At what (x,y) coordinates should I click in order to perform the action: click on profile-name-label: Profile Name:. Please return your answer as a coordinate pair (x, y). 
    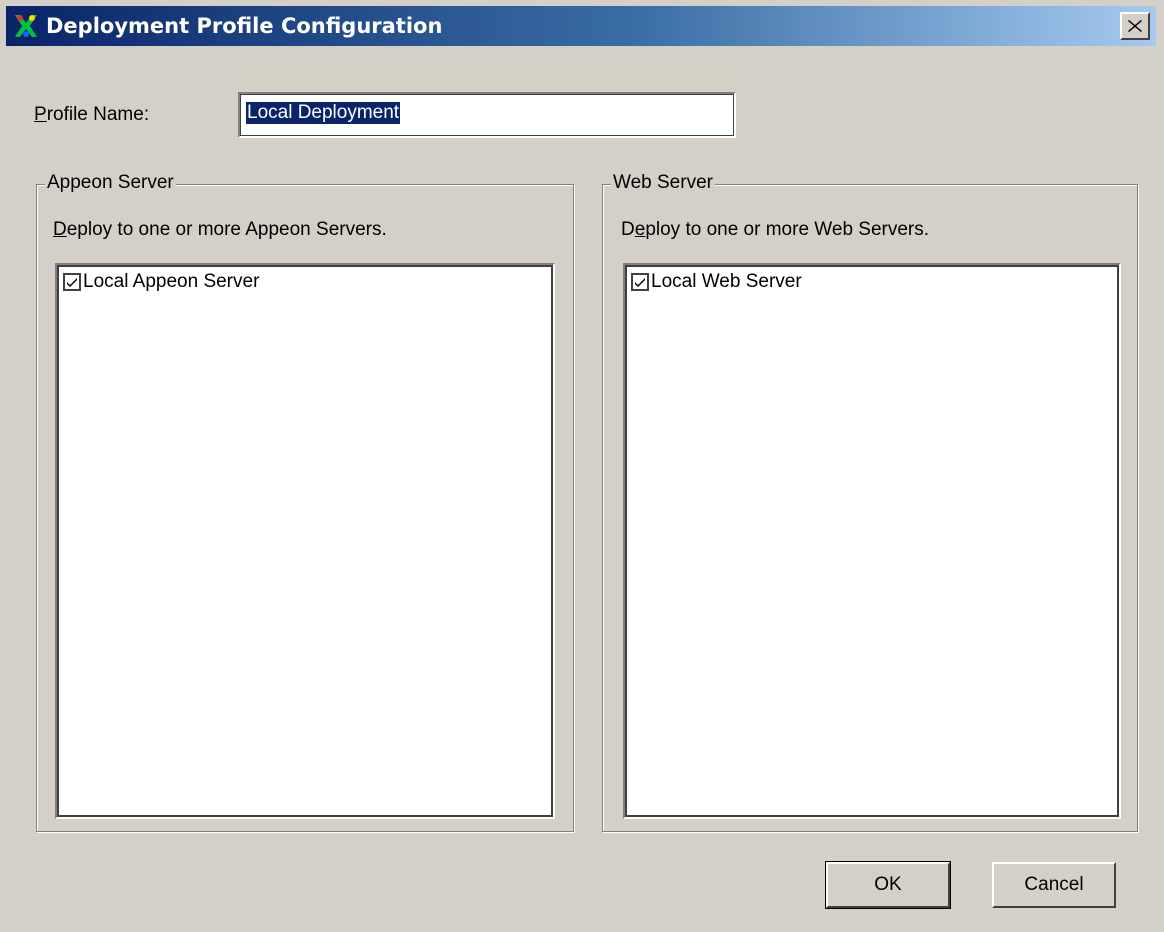
    Looking at the image, I should click on (91, 115).